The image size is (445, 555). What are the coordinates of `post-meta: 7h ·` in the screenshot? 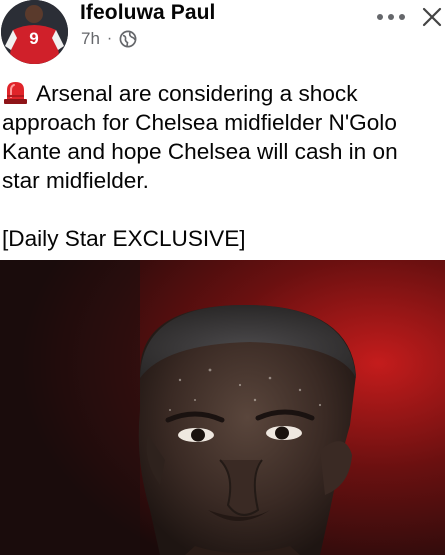 It's located at (109, 39).